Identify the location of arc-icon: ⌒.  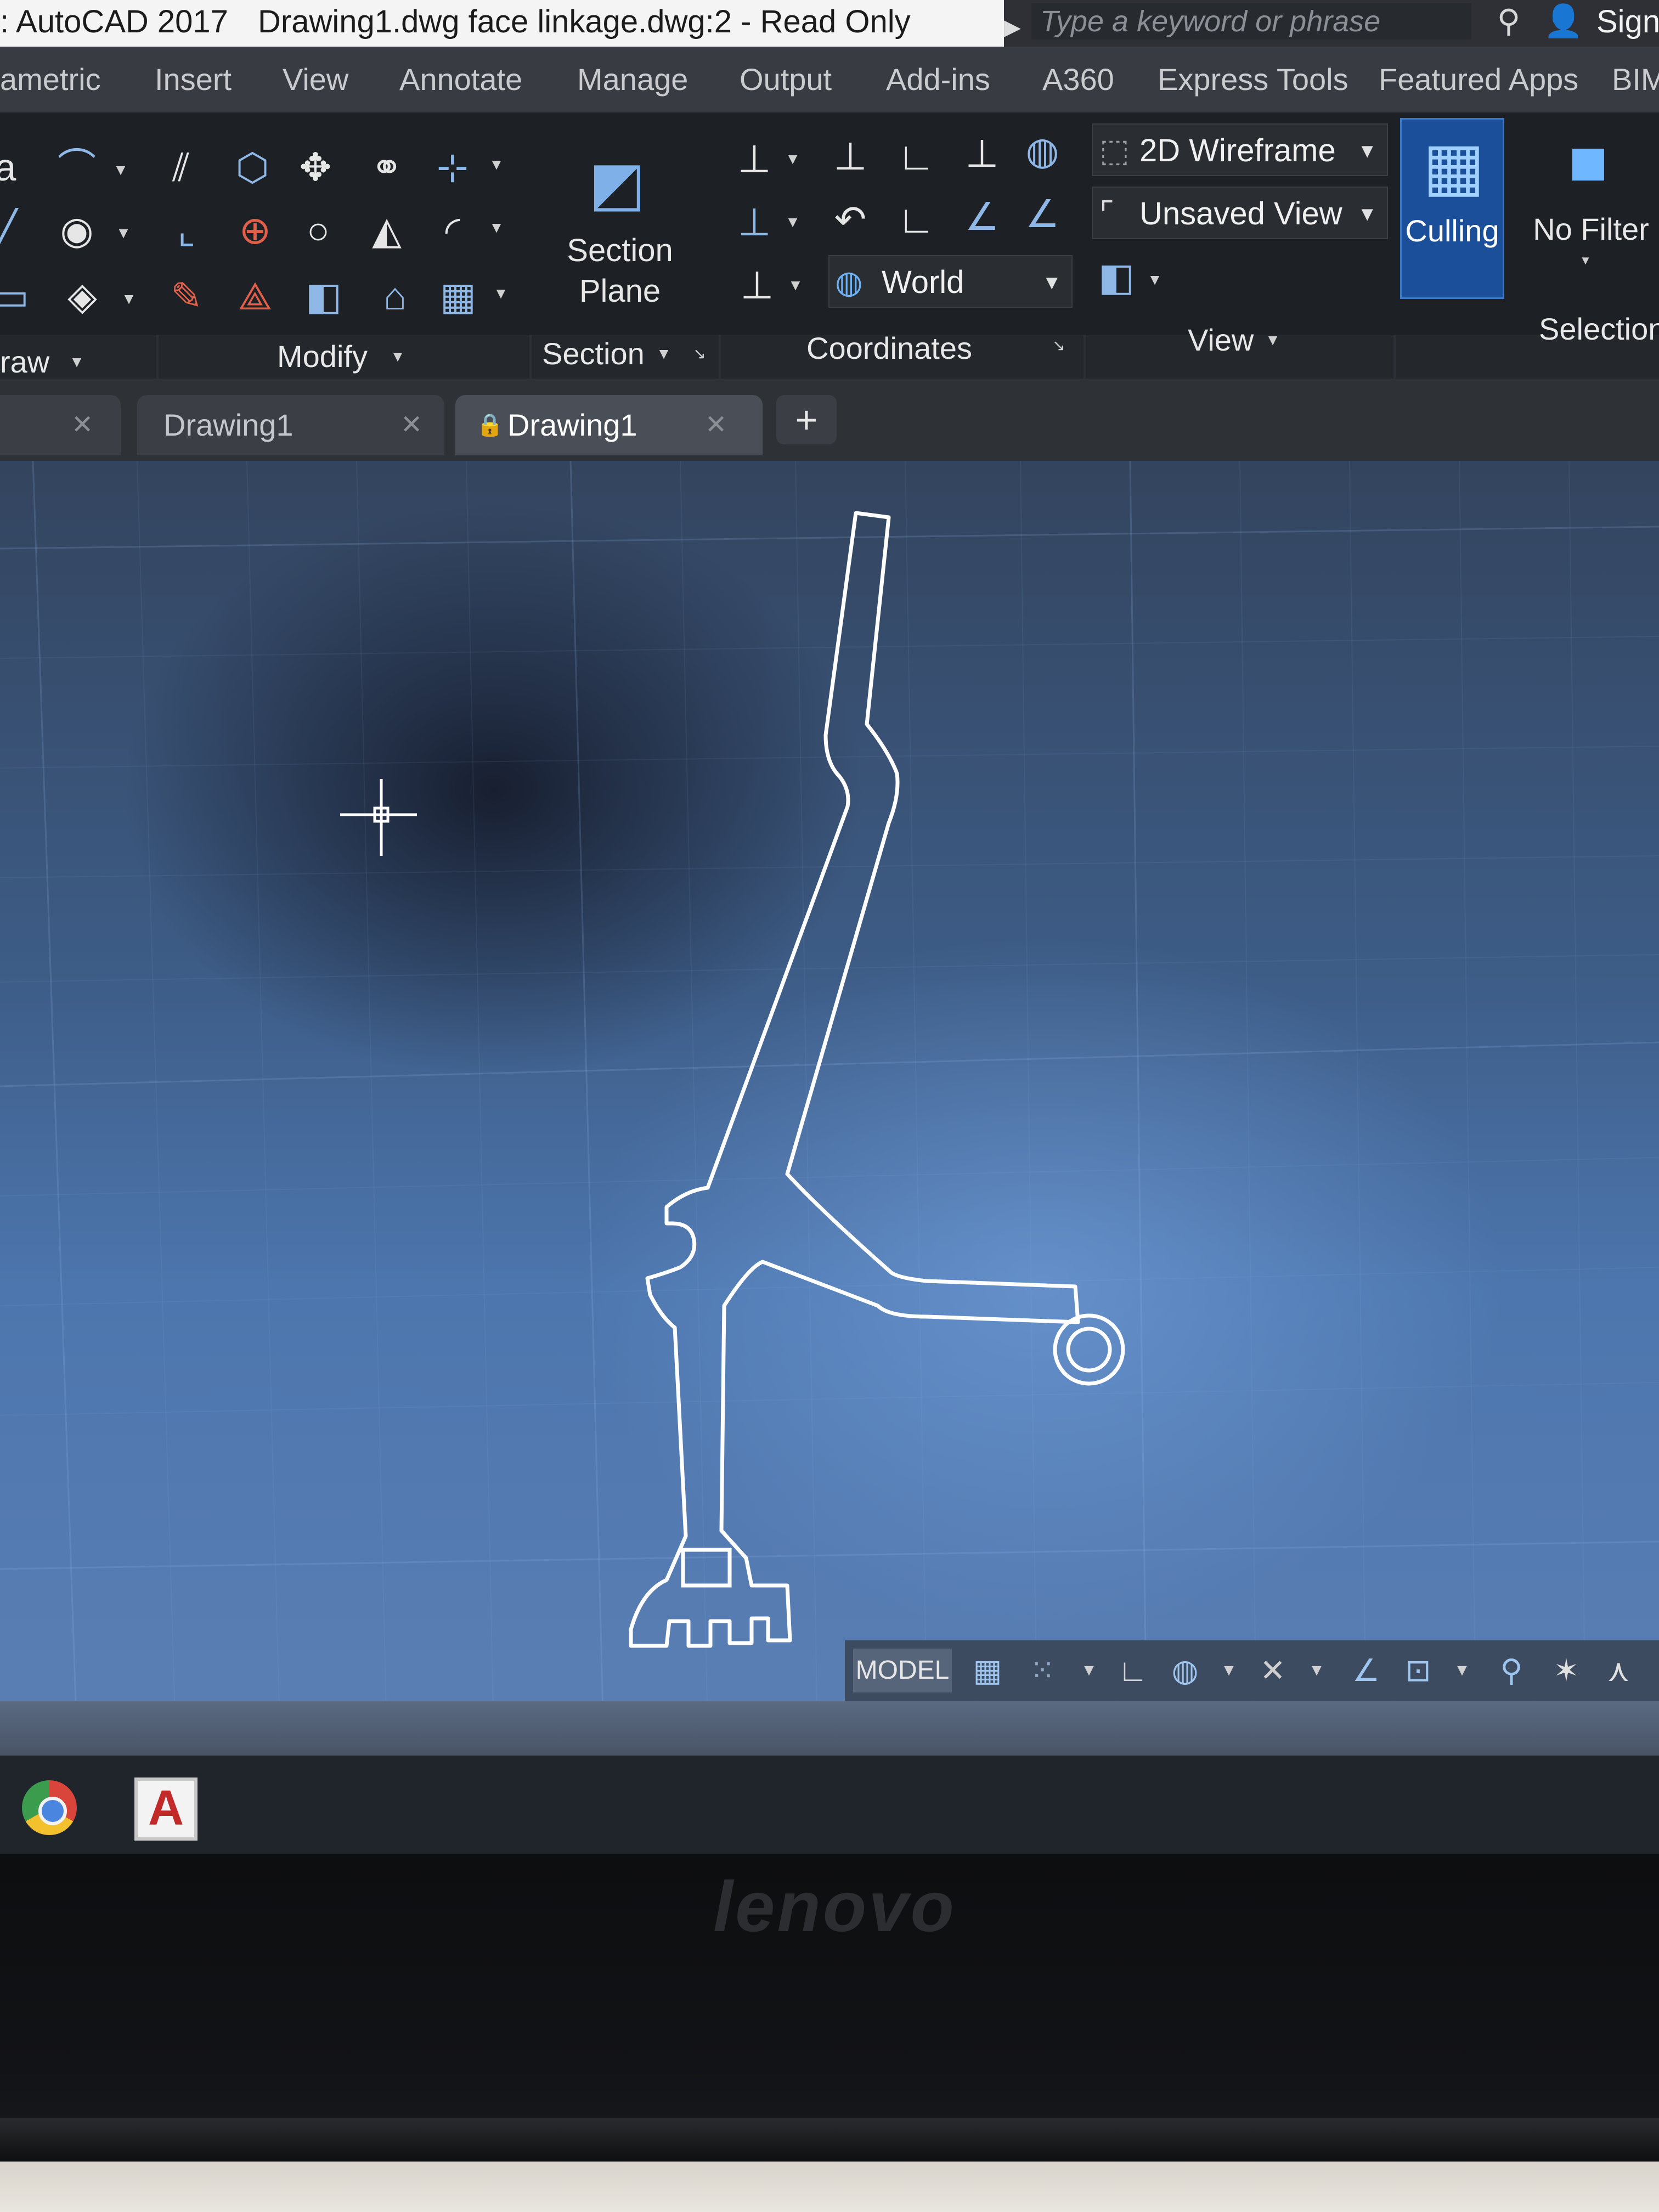
(76, 167).